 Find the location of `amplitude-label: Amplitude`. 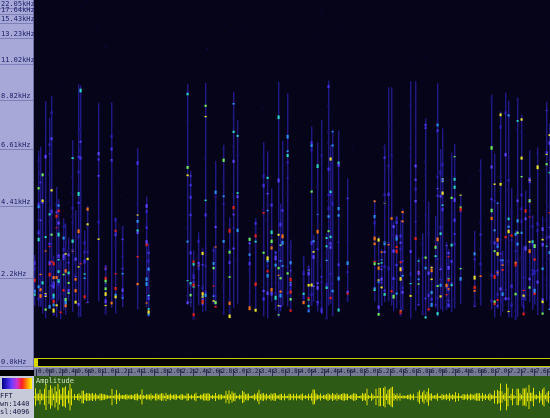

amplitude-label: Amplitude is located at coordinates (55, 381).